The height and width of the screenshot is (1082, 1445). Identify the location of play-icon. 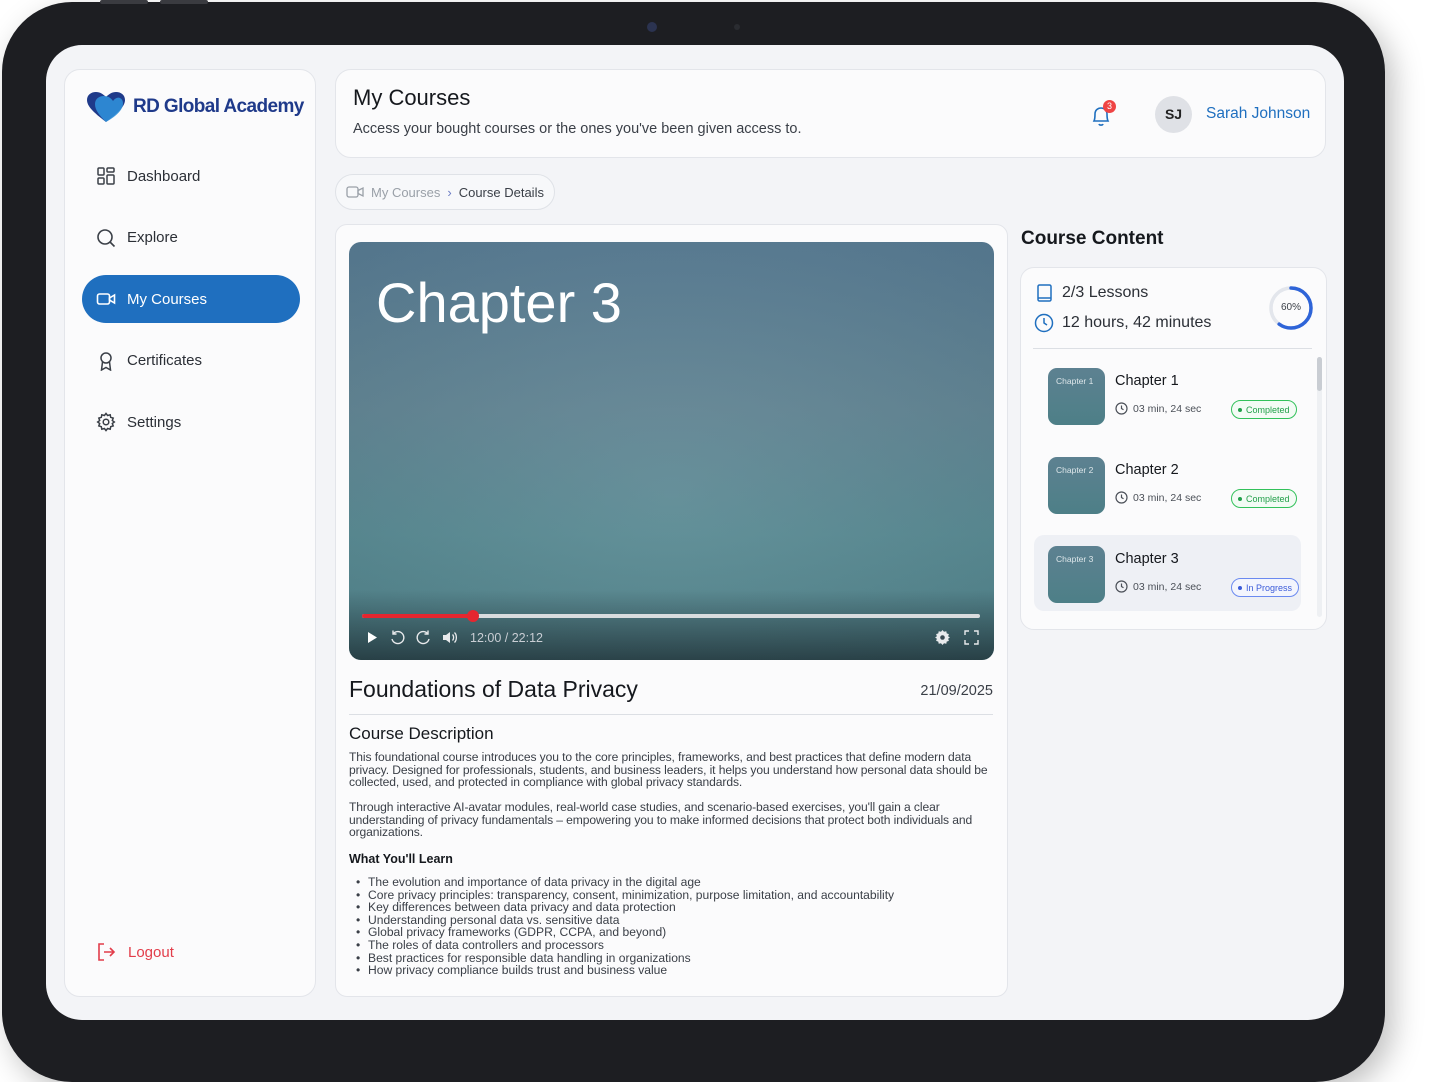
(372, 637).